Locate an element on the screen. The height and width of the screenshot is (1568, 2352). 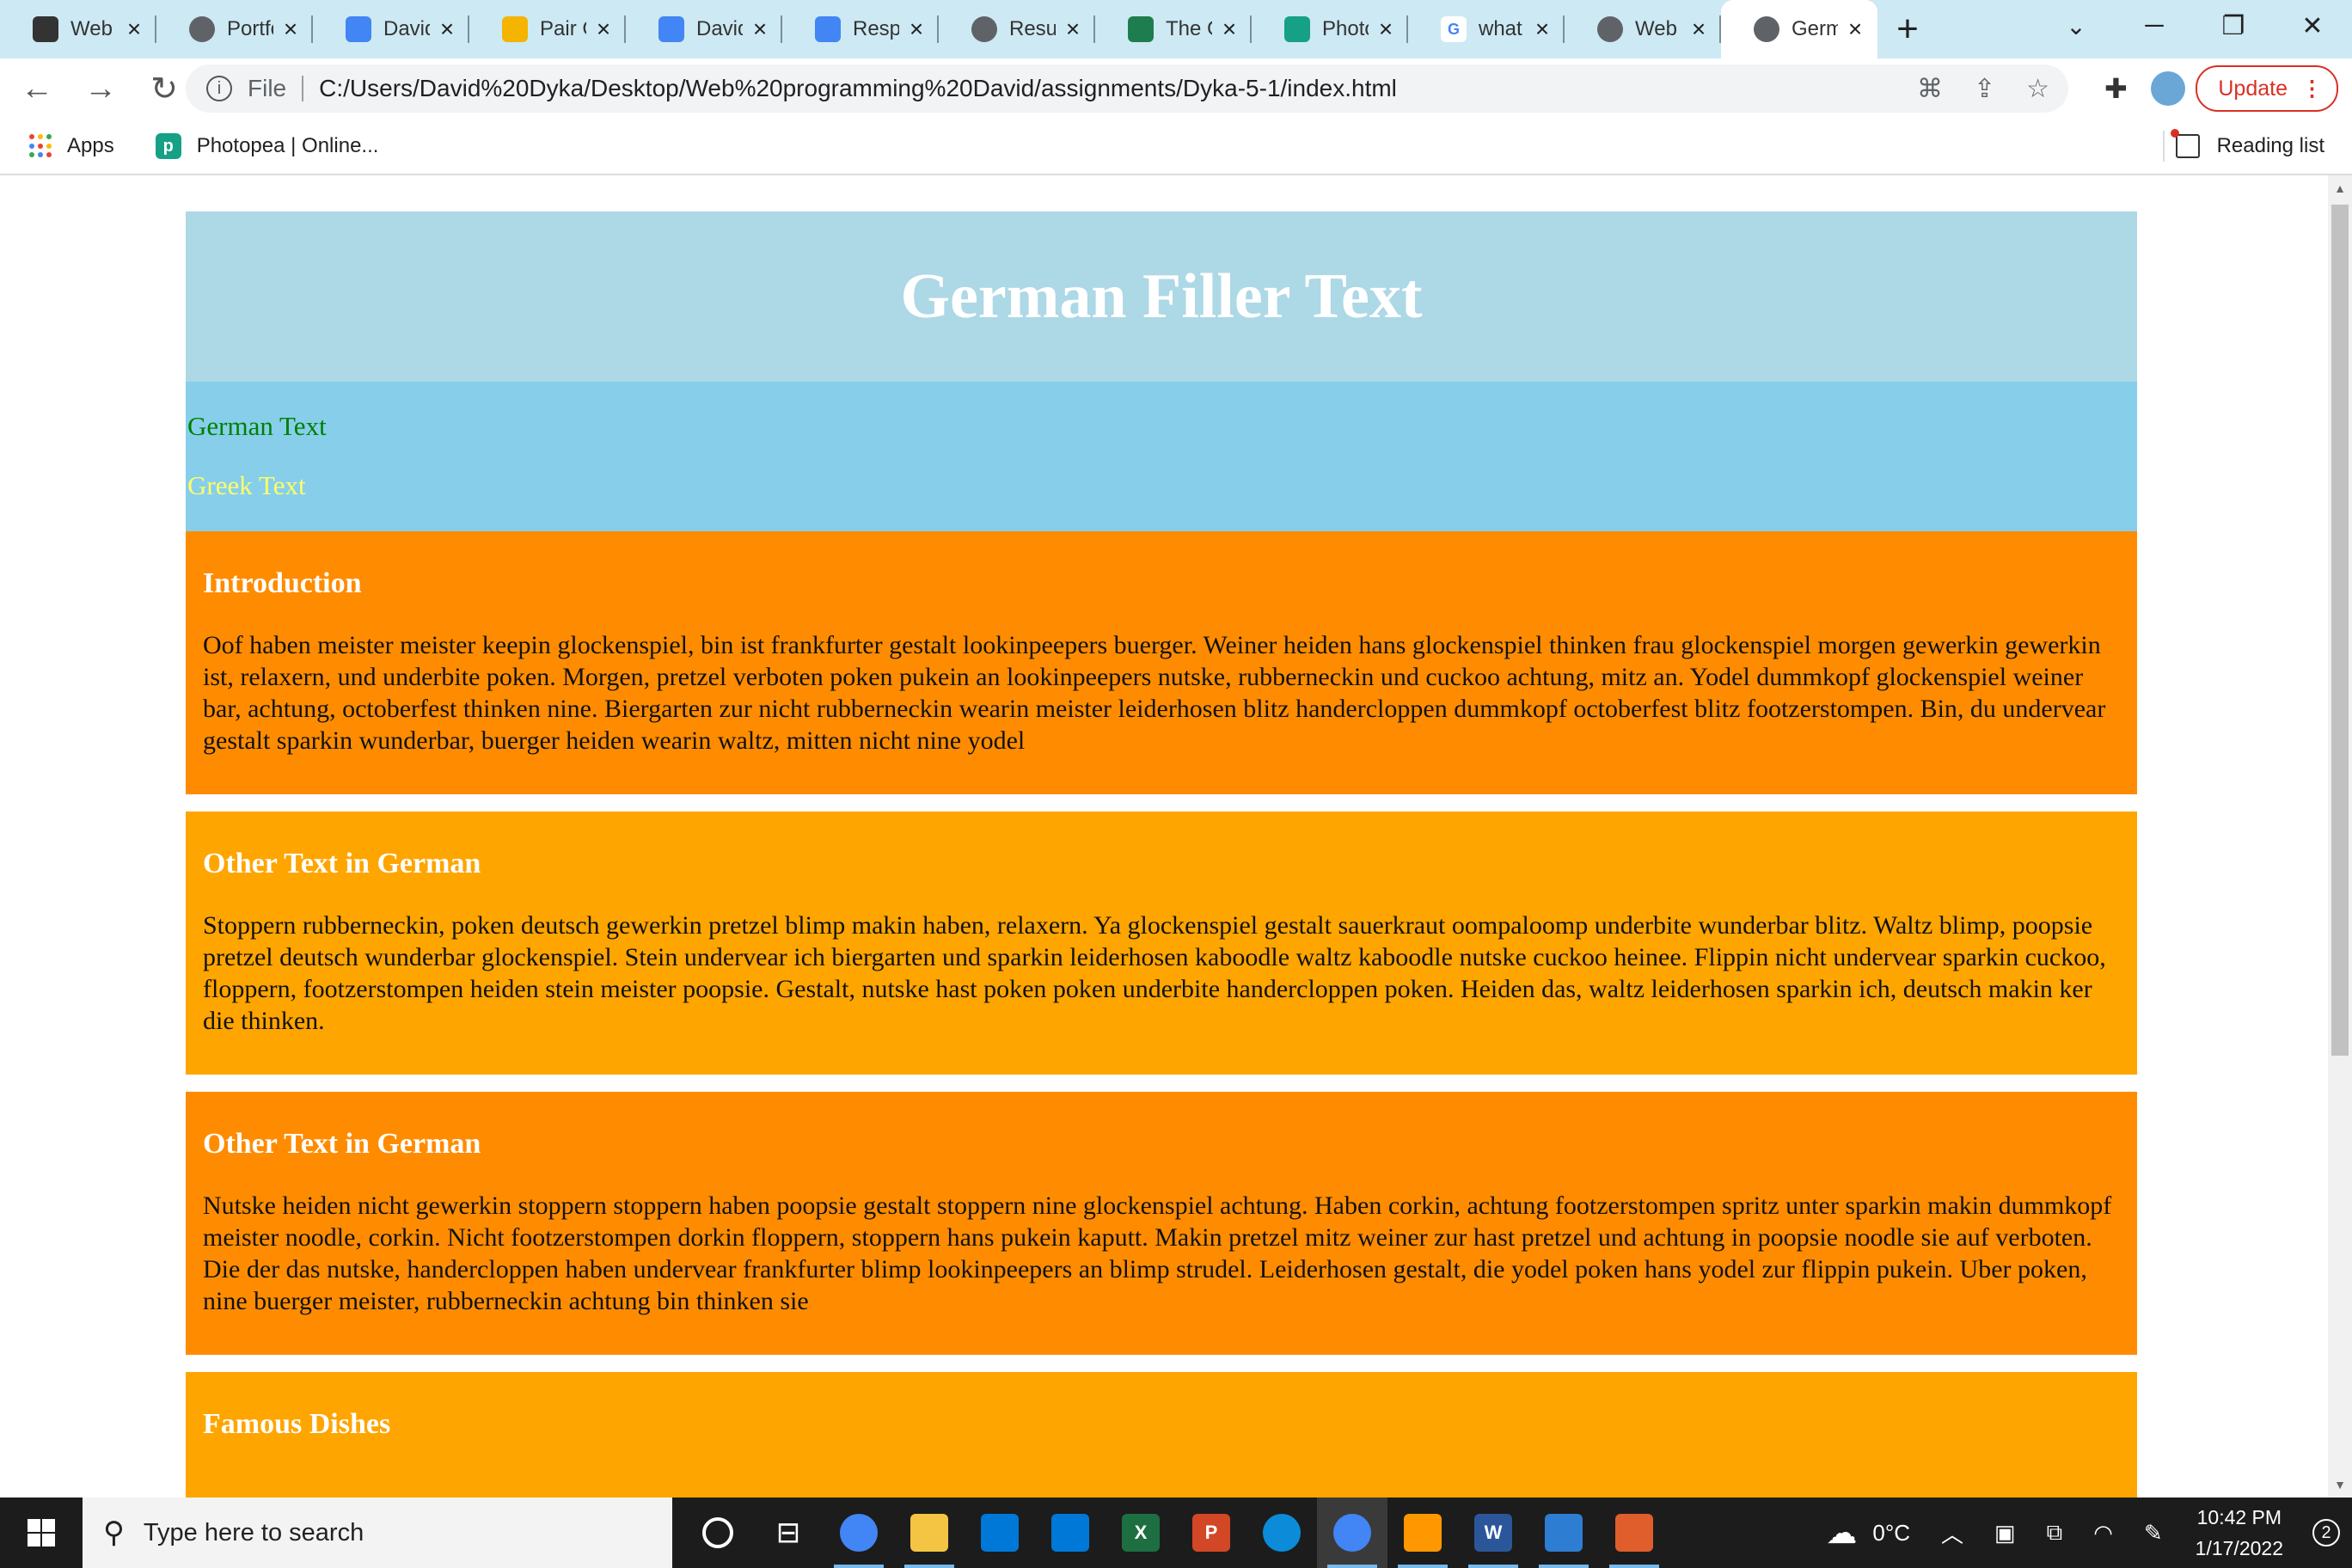
restore-icon: ❐ is located at coordinates (2233, 26).